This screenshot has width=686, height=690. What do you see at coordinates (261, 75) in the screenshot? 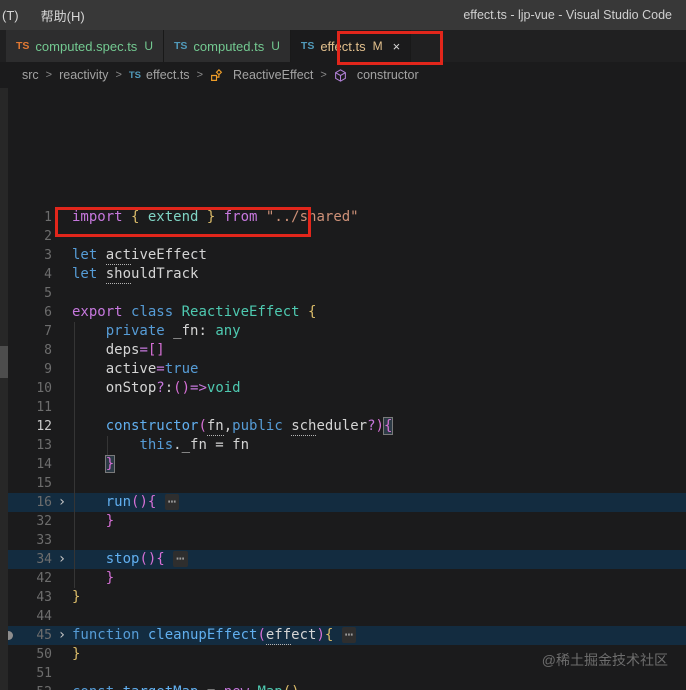
I see `breadcrumb-item-ReactiveEffect: ReactiveEffect` at bounding box center [261, 75].